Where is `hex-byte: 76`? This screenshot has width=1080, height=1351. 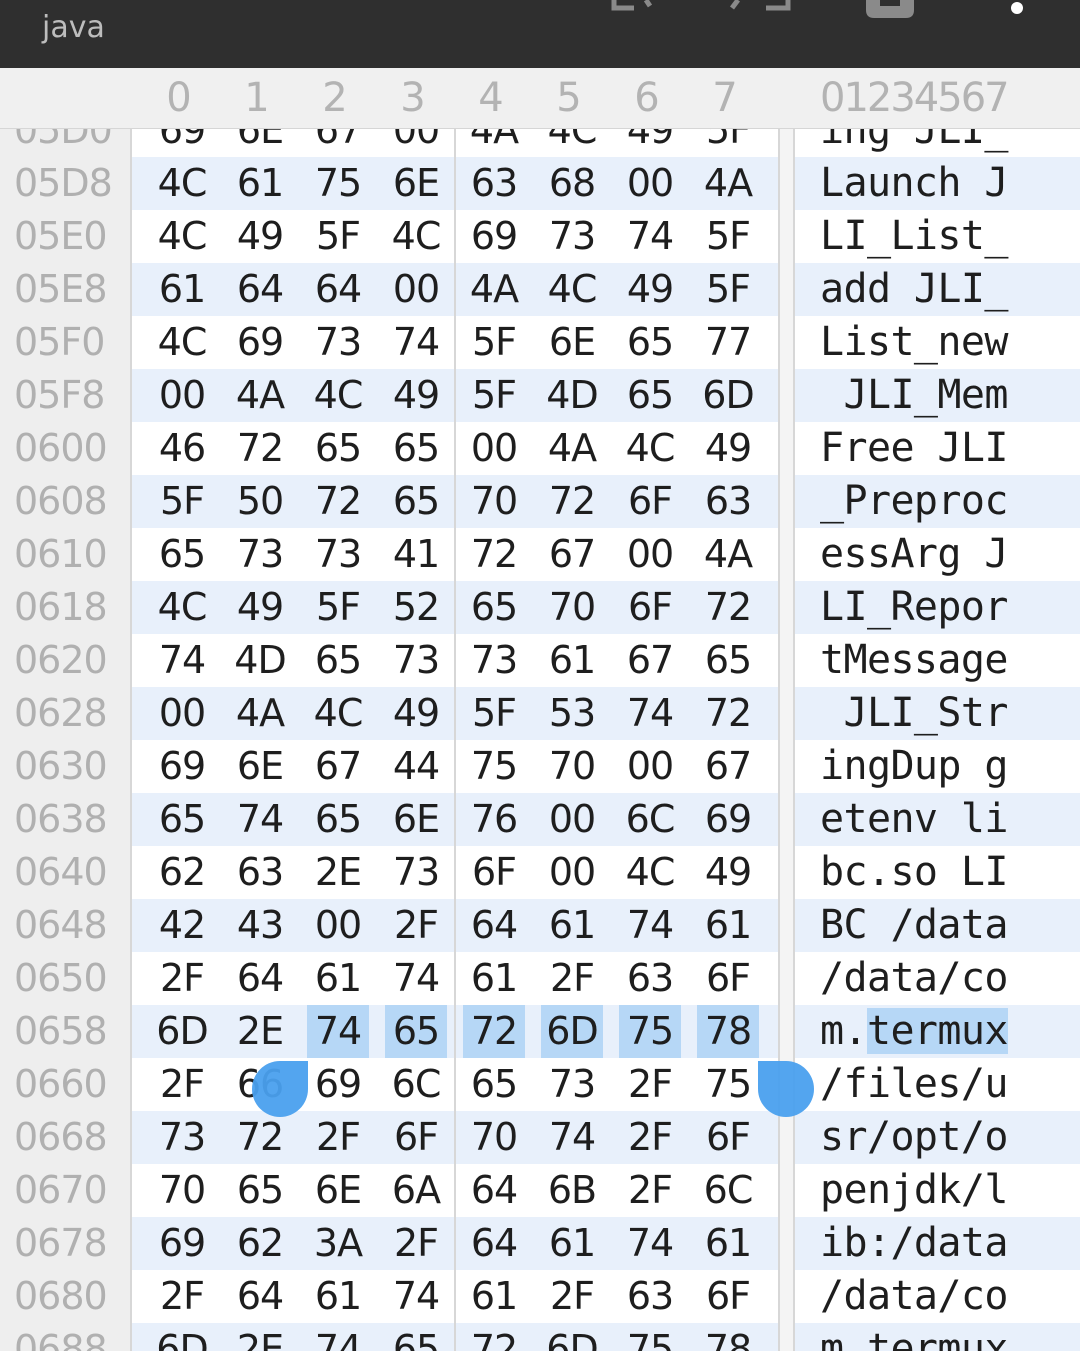 hex-byte: 76 is located at coordinates (494, 819).